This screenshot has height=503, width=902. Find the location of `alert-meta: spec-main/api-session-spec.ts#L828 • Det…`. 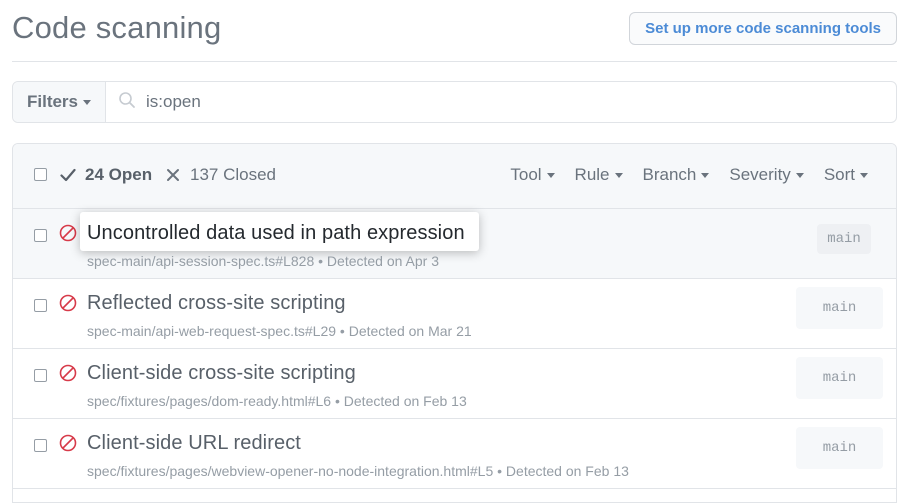

alert-meta: spec-main/api-session-spec.ts#L828 • Det… is located at coordinates (263, 261).